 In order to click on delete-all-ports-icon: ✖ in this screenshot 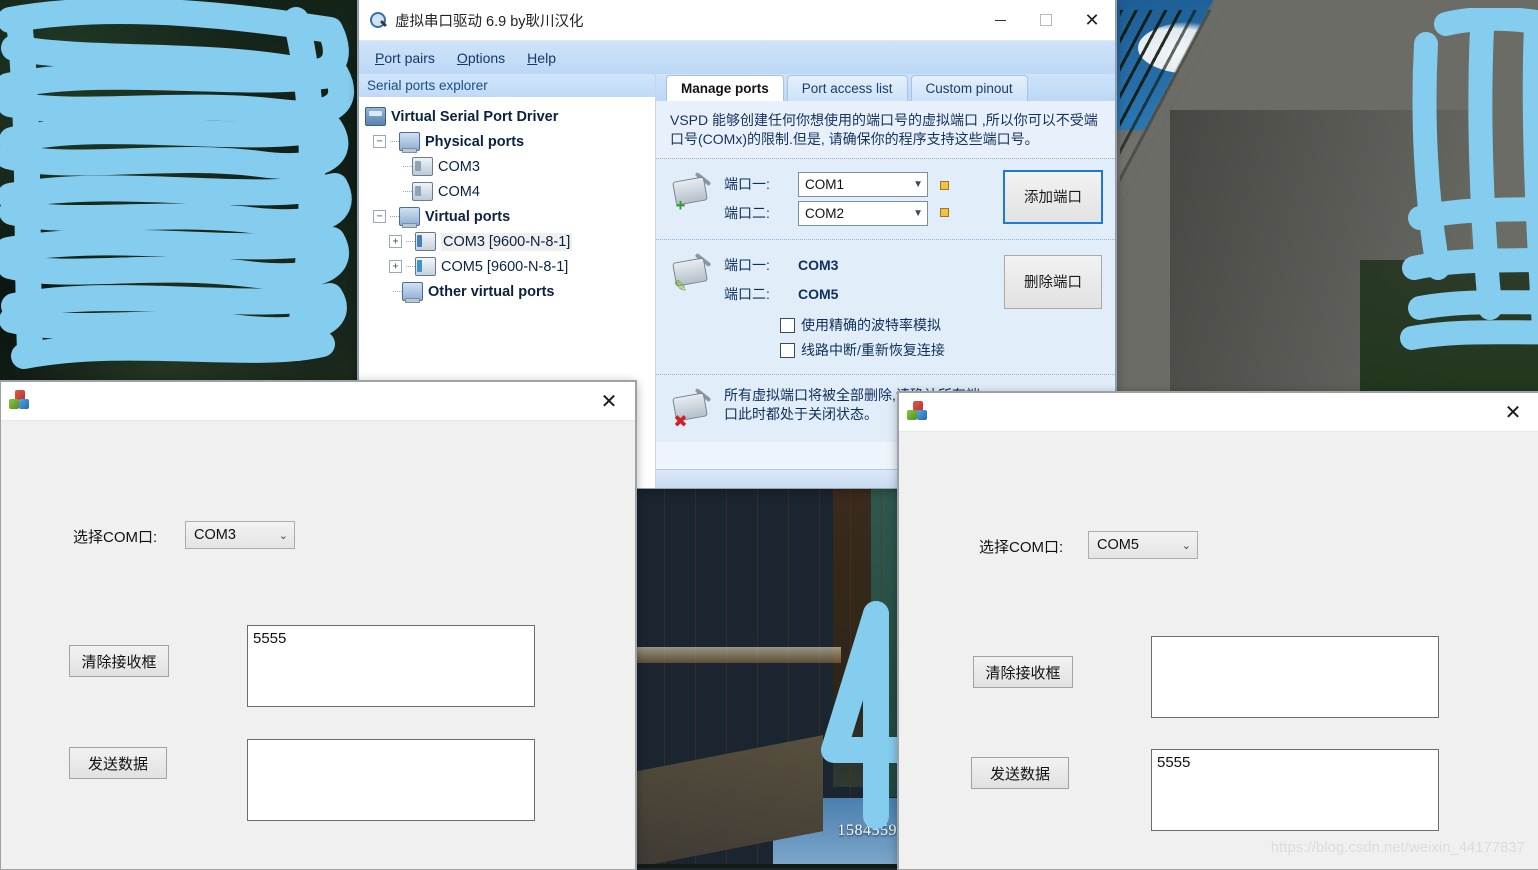, I will do `click(693, 409)`.